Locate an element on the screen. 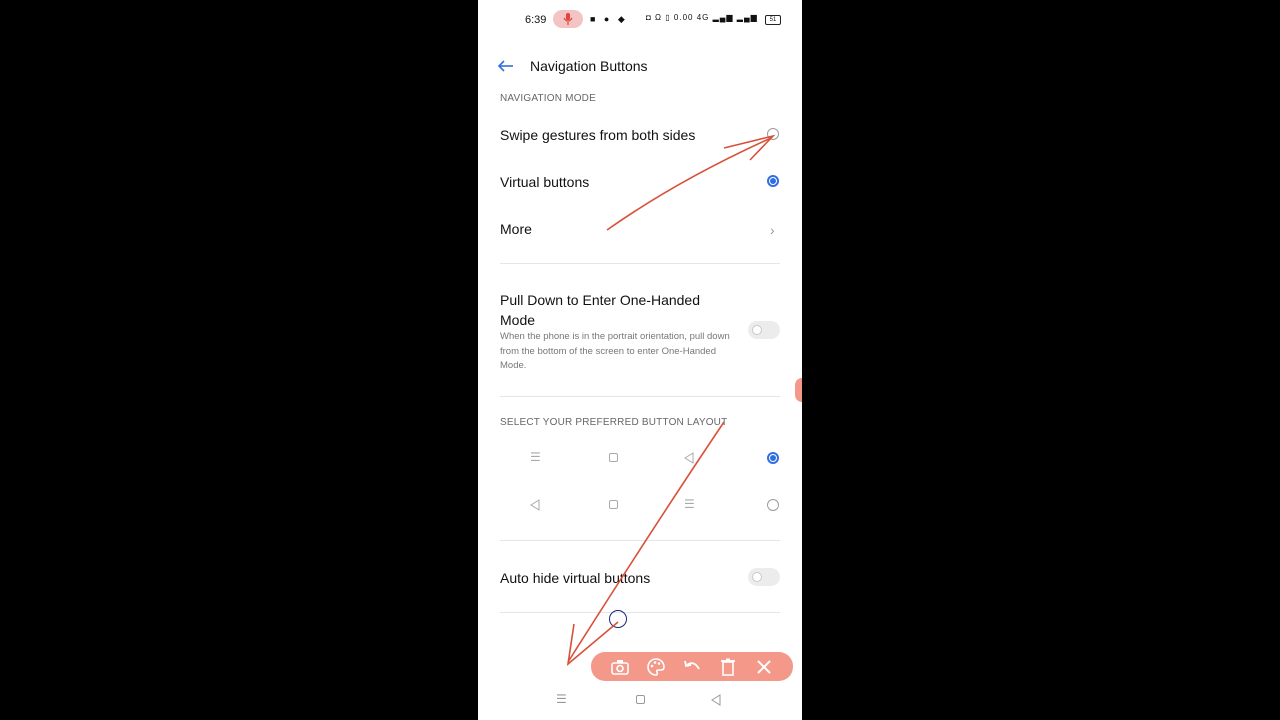  auto-hide-toggle is located at coordinates (764, 577).